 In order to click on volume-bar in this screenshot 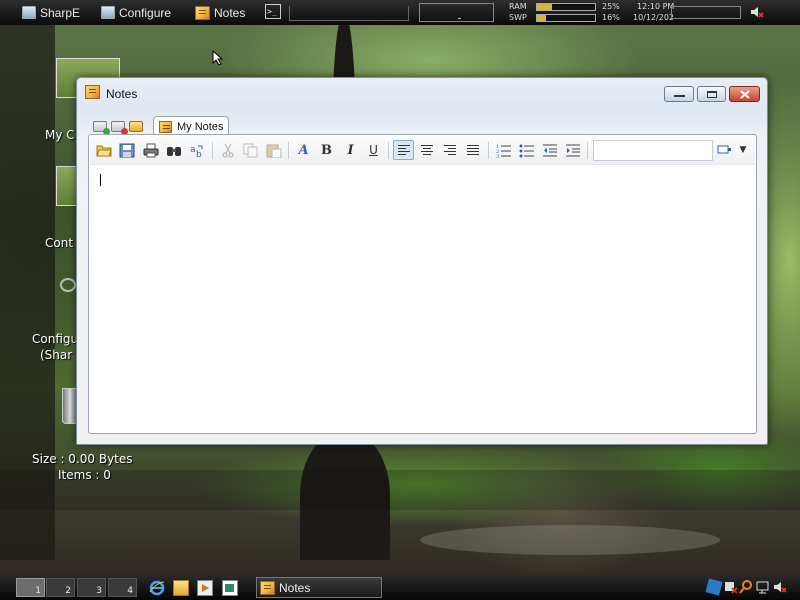, I will do `click(706, 12)`.